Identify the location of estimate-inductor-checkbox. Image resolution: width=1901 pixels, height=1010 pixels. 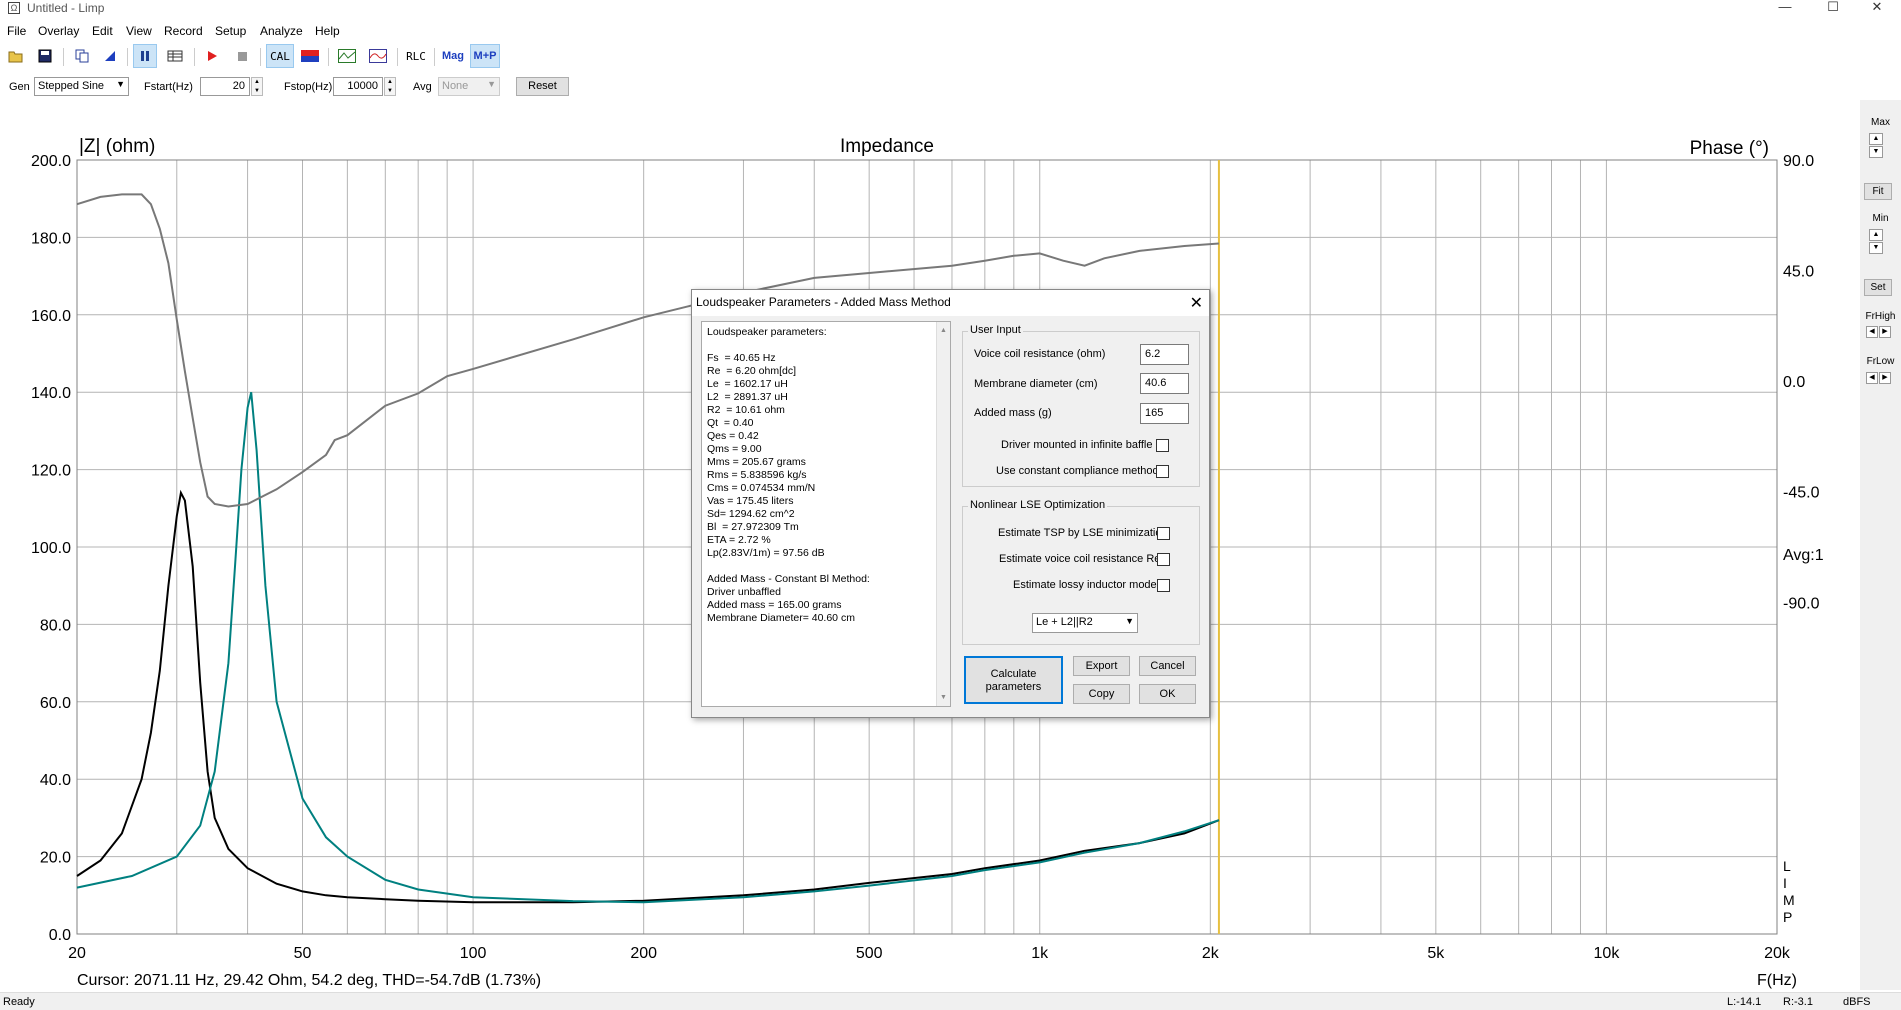
(1163, 585).